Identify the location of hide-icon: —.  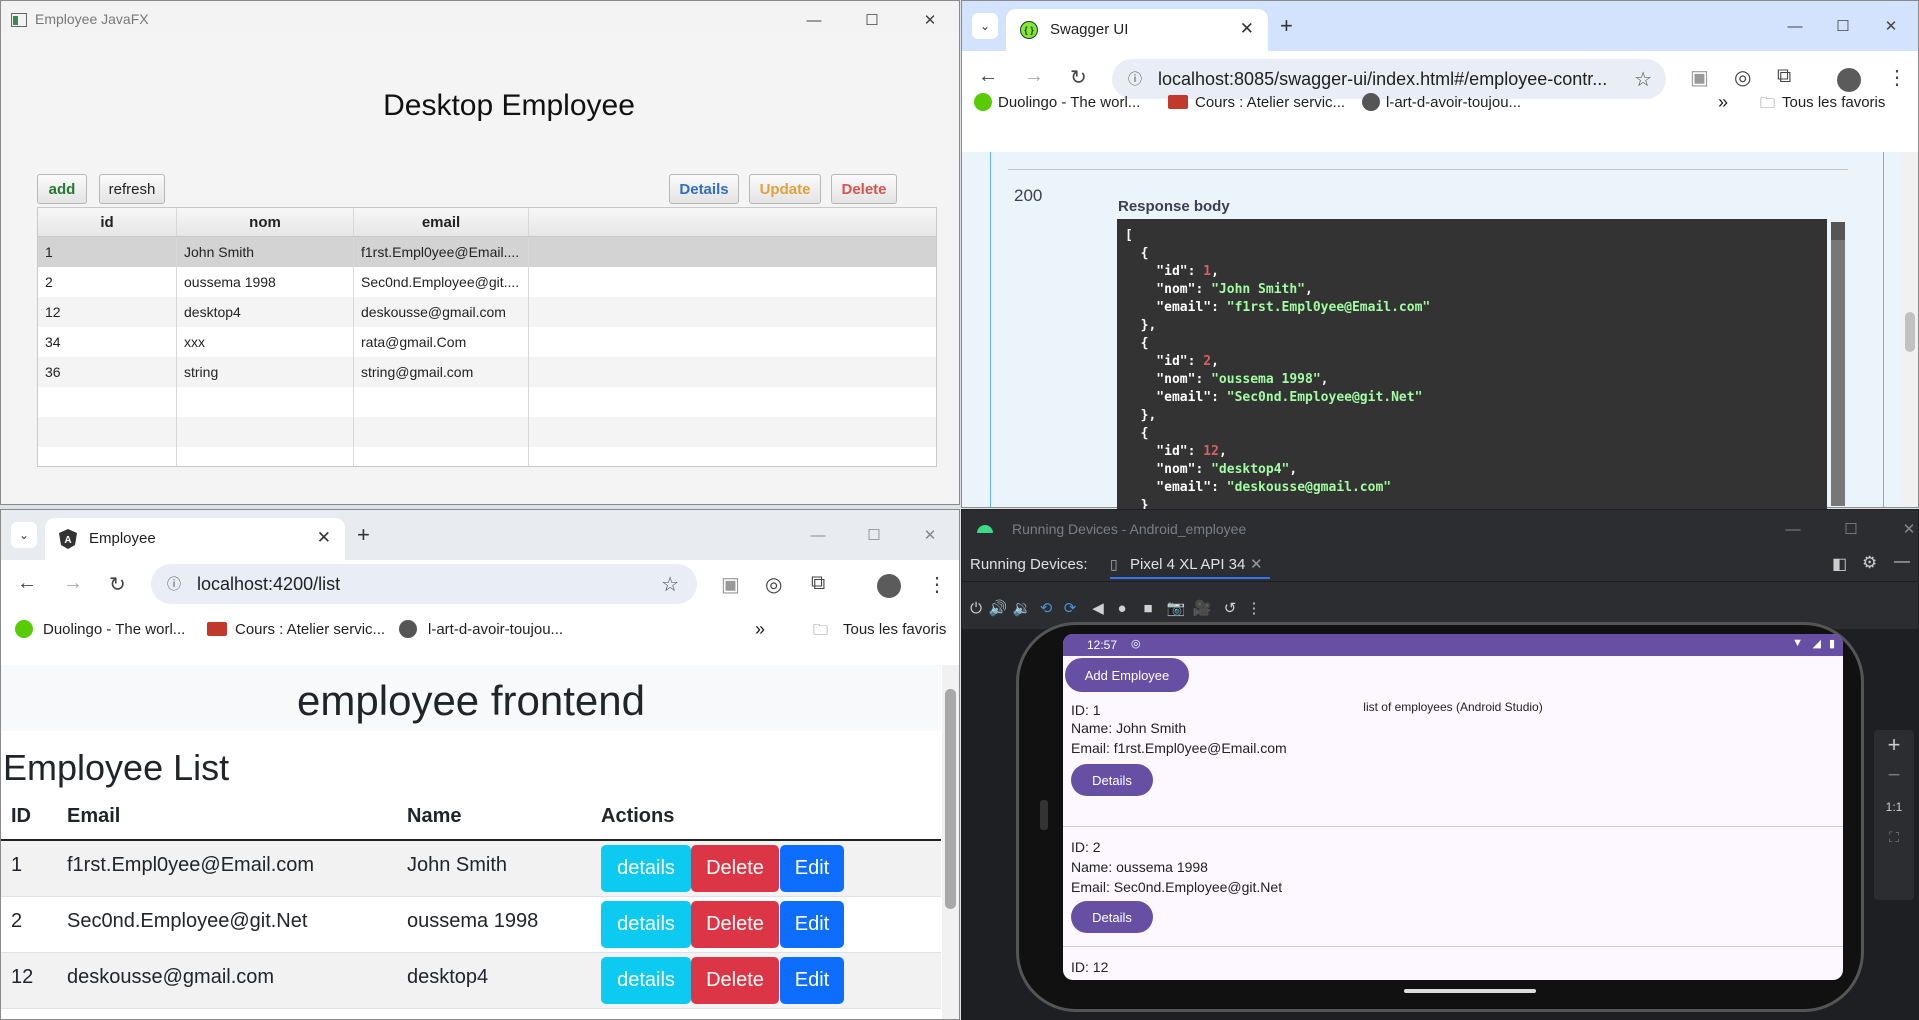
(1902, 562).